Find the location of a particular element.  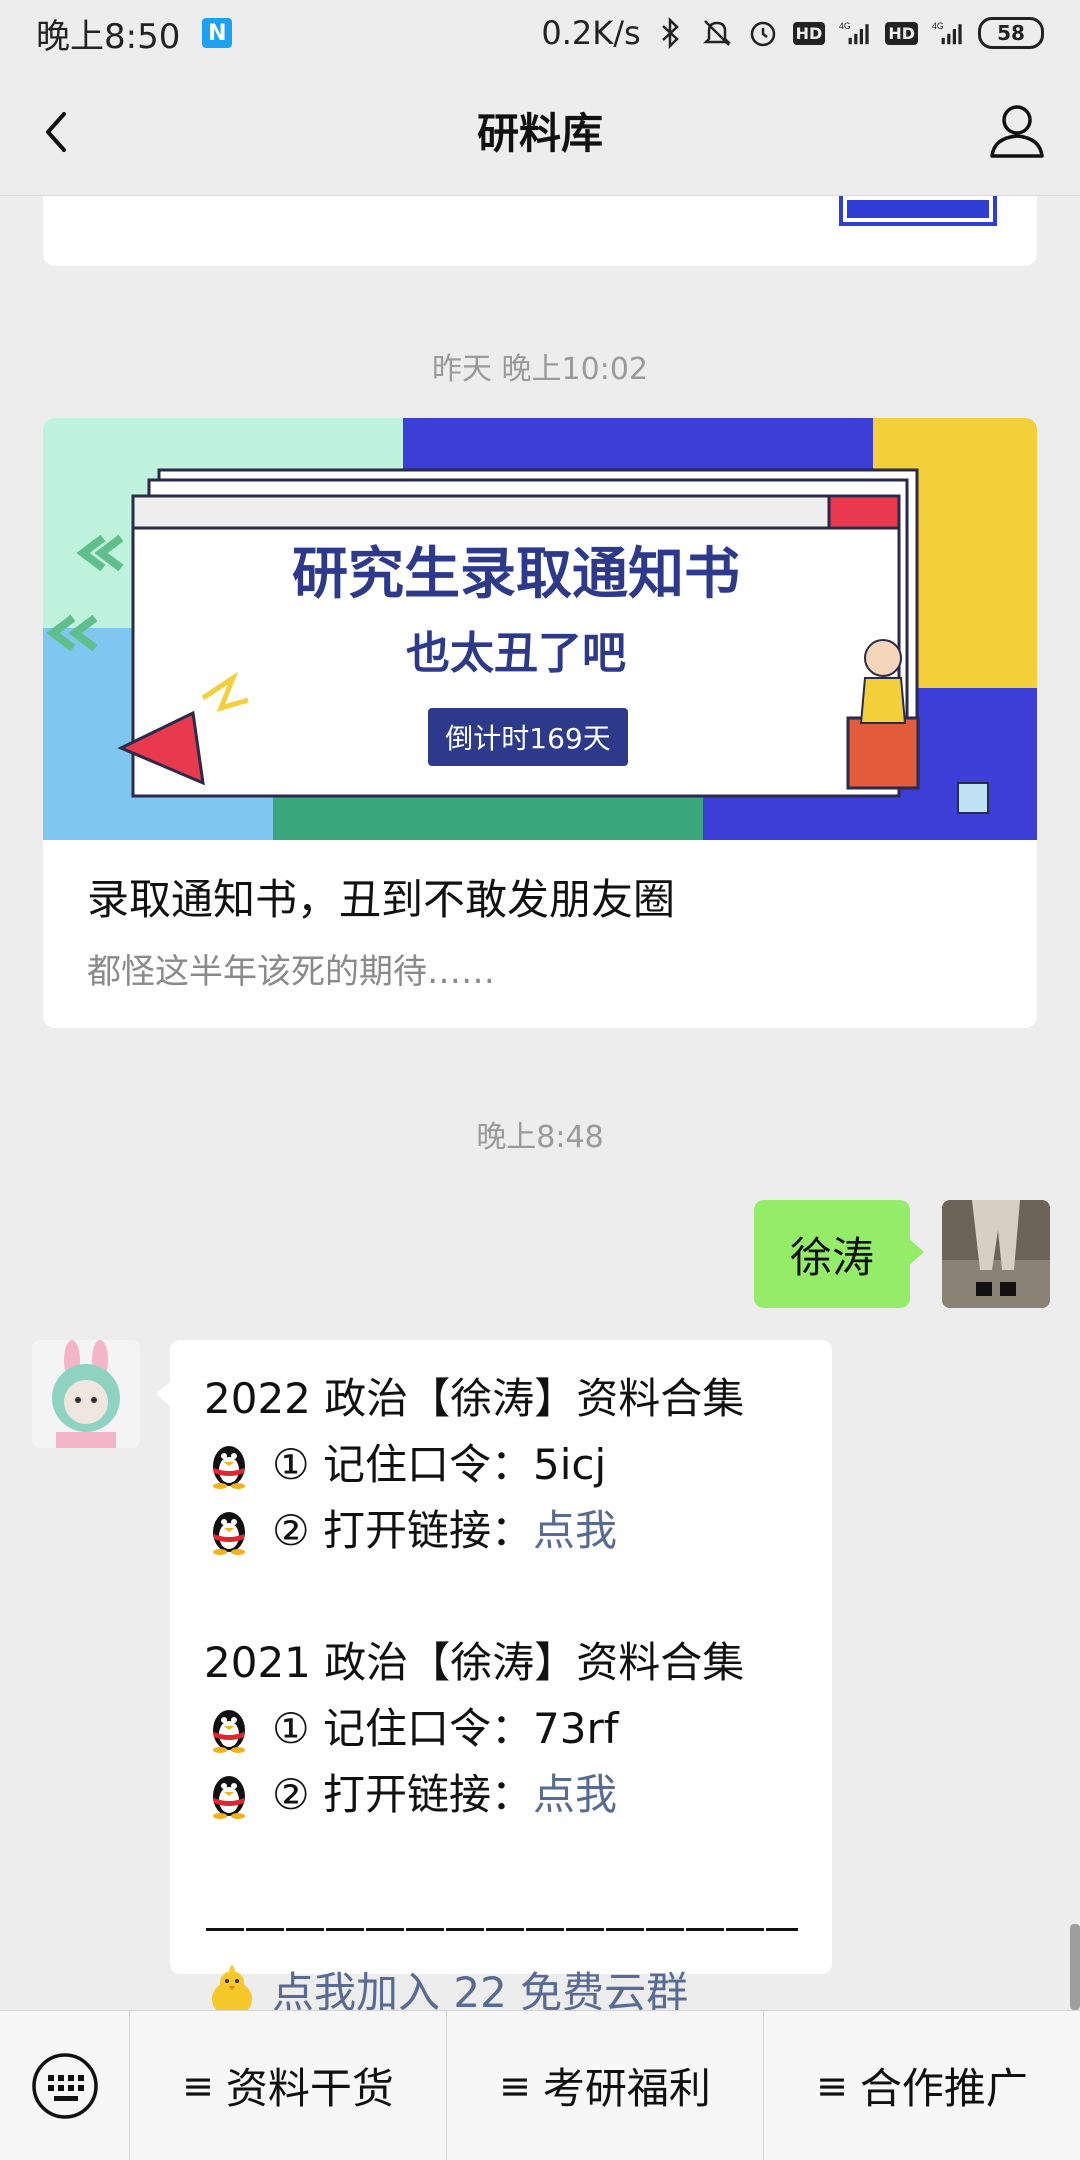

bluetooth-icon is located at coordinates (671, 33).